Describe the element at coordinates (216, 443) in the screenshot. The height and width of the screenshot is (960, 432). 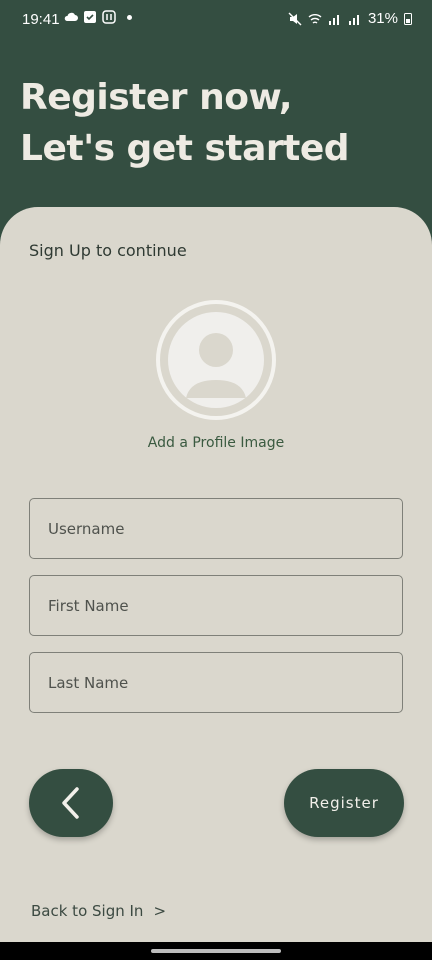
I see `add-profile-image-link: Add a Profile Image` at that location.